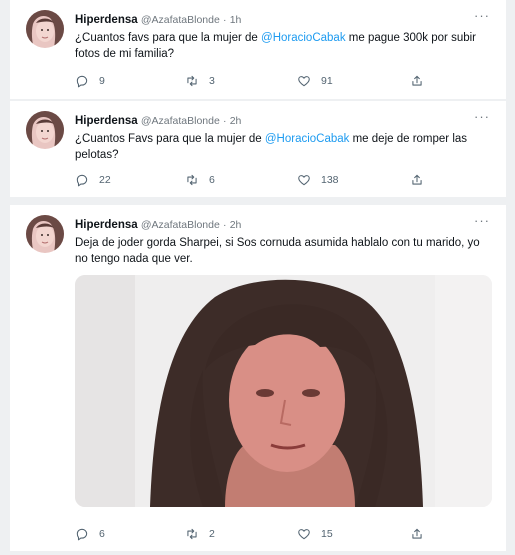 This screenshot has width=515, height=555. Describe the element at coordinates (282, 18) in the screenshot. I see `tweet-header: Hiperdensa @AzafataBlonde · 1h ···` at that location.